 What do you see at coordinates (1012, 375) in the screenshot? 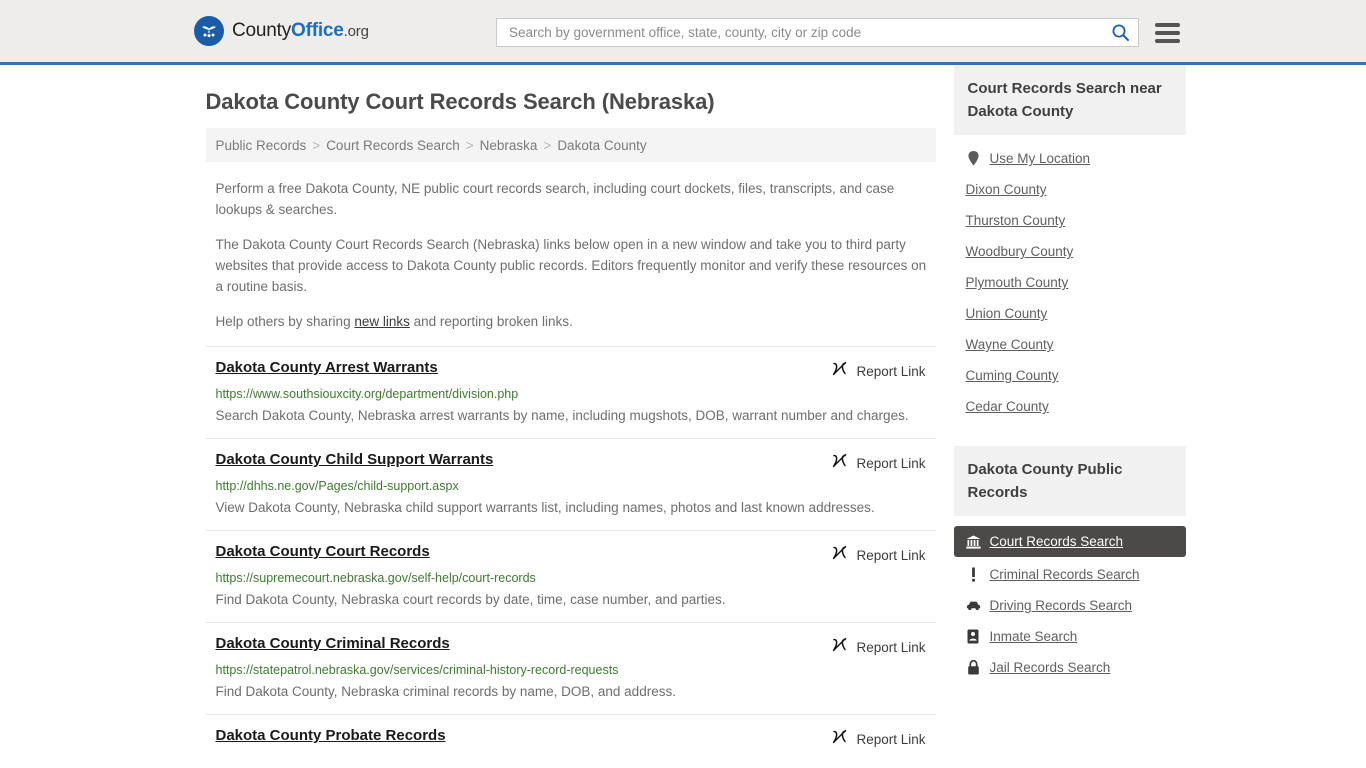
I see `county-link: Cuming County` at bounding box center [1012, 375].